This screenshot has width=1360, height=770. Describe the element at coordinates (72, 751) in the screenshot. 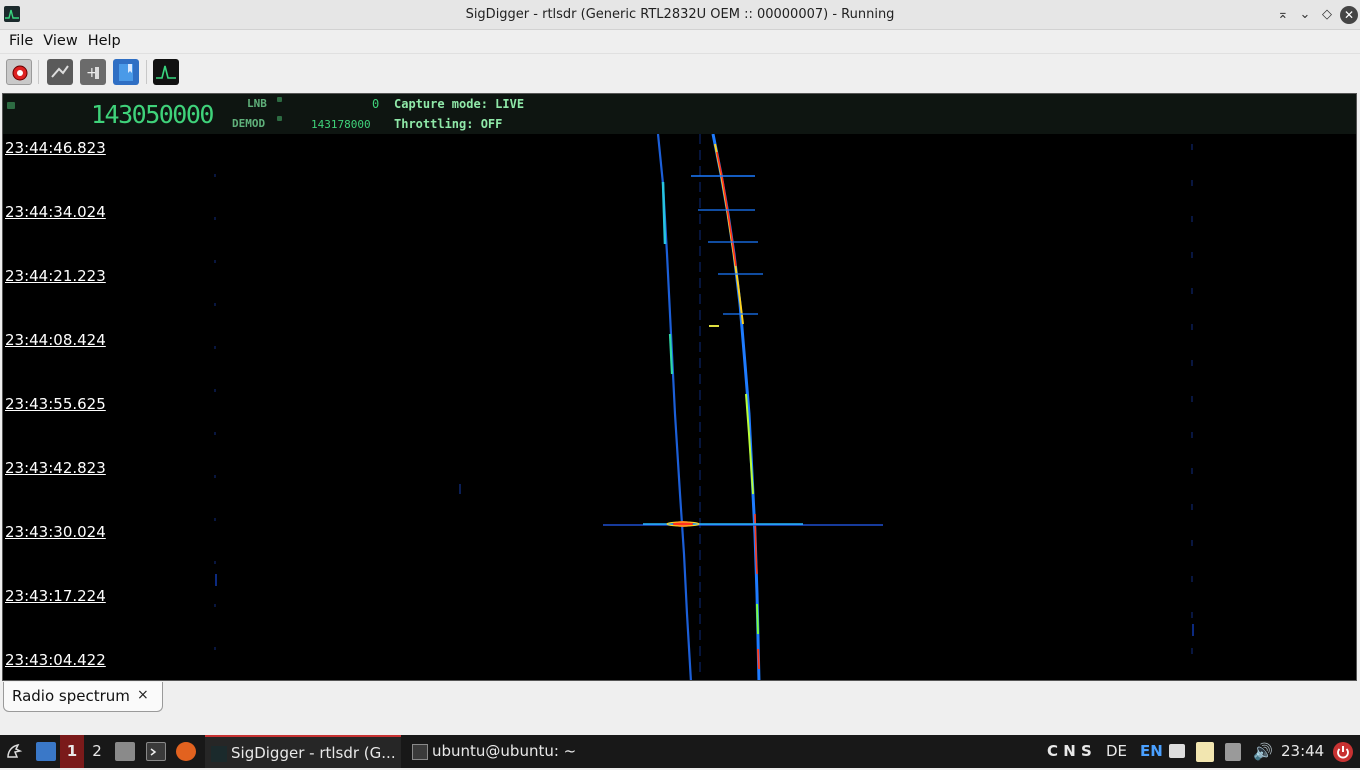

I see `workspace-1: 1` at that location.